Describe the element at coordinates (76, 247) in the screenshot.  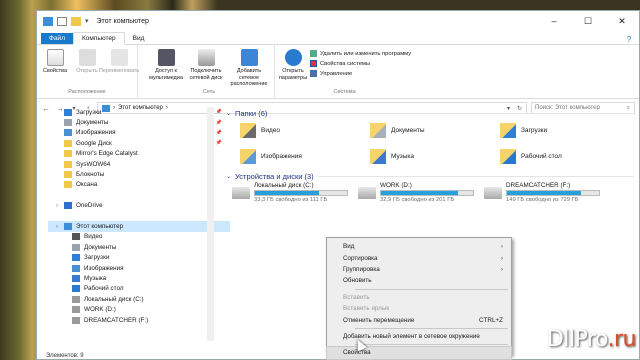
I see `documents-icon` at that location.